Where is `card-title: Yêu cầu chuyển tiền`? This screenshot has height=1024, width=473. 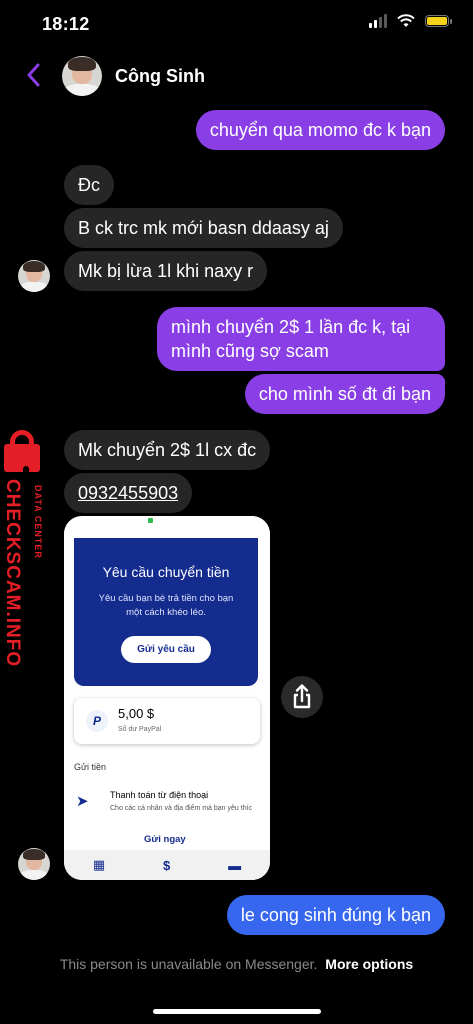 card-title: Yêu cầu chuyển tiền is located at coordinates (166, 572).